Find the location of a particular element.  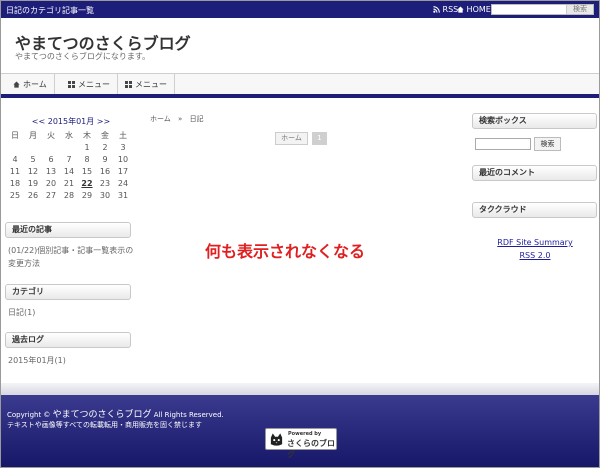

top-bar: 日記のカテゴリ記事一覧 RSS HOME 検索 is located at coordinates (300, 9).